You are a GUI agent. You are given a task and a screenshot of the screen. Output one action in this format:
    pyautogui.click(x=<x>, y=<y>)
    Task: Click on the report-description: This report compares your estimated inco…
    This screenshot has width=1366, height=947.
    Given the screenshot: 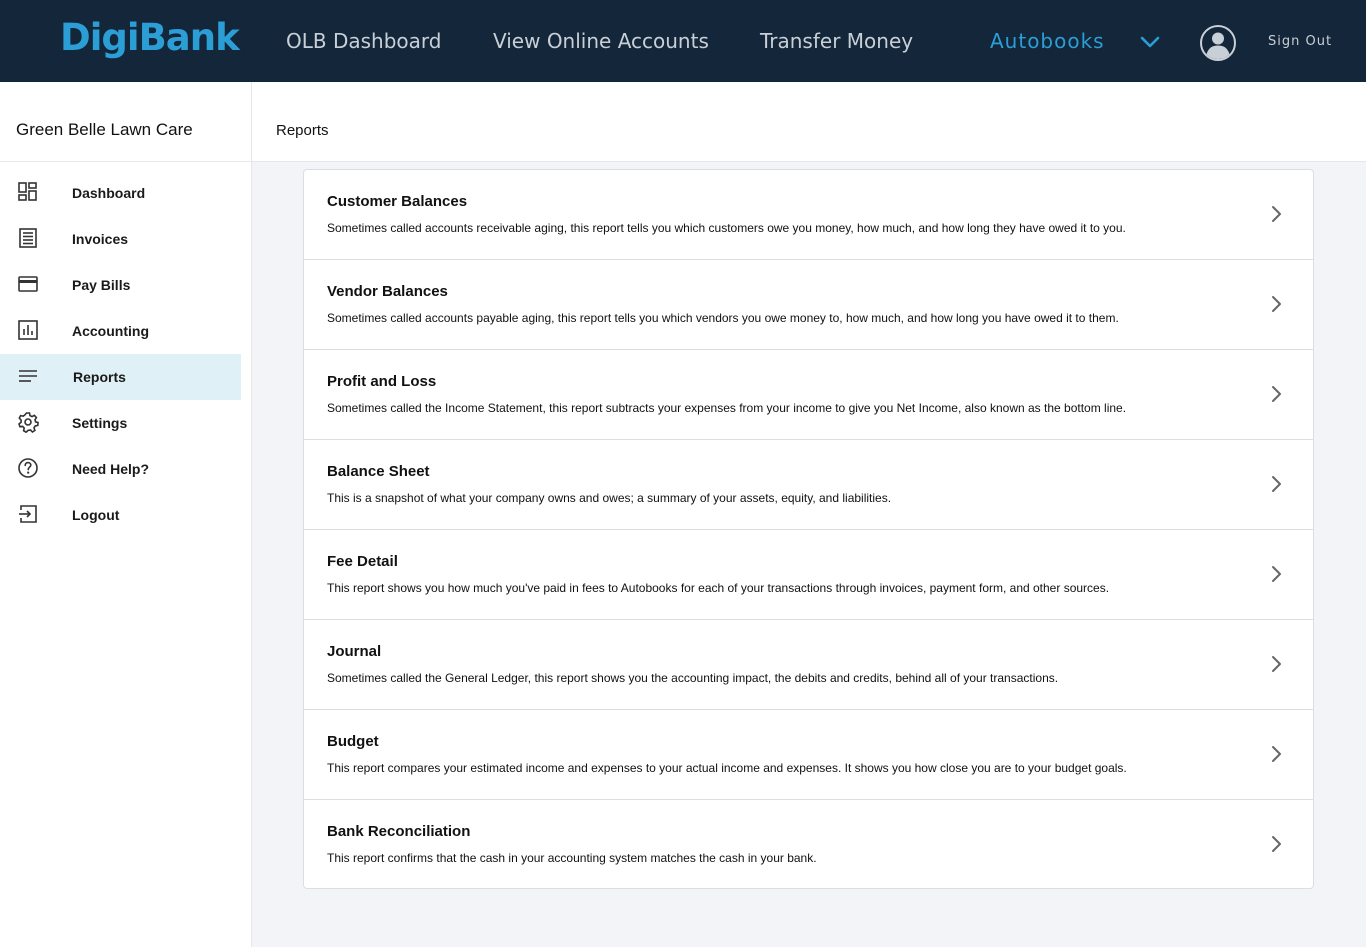 What is the action you would take?
    pyautogui.click(x=727, y=768)
    